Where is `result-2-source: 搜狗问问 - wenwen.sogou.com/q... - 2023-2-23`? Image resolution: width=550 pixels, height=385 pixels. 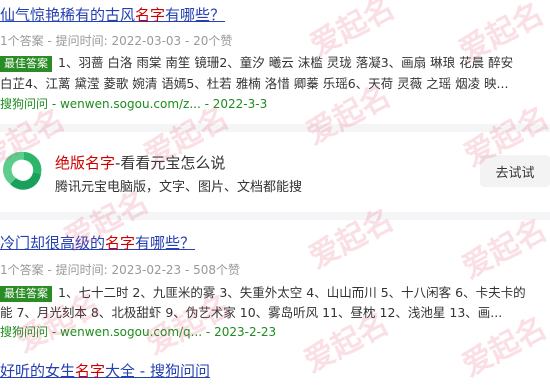 result-2-source: 搜狗问问 - wenwen.sogou.com/q... - 2023-2-23 is located at coordinates (138, 331).